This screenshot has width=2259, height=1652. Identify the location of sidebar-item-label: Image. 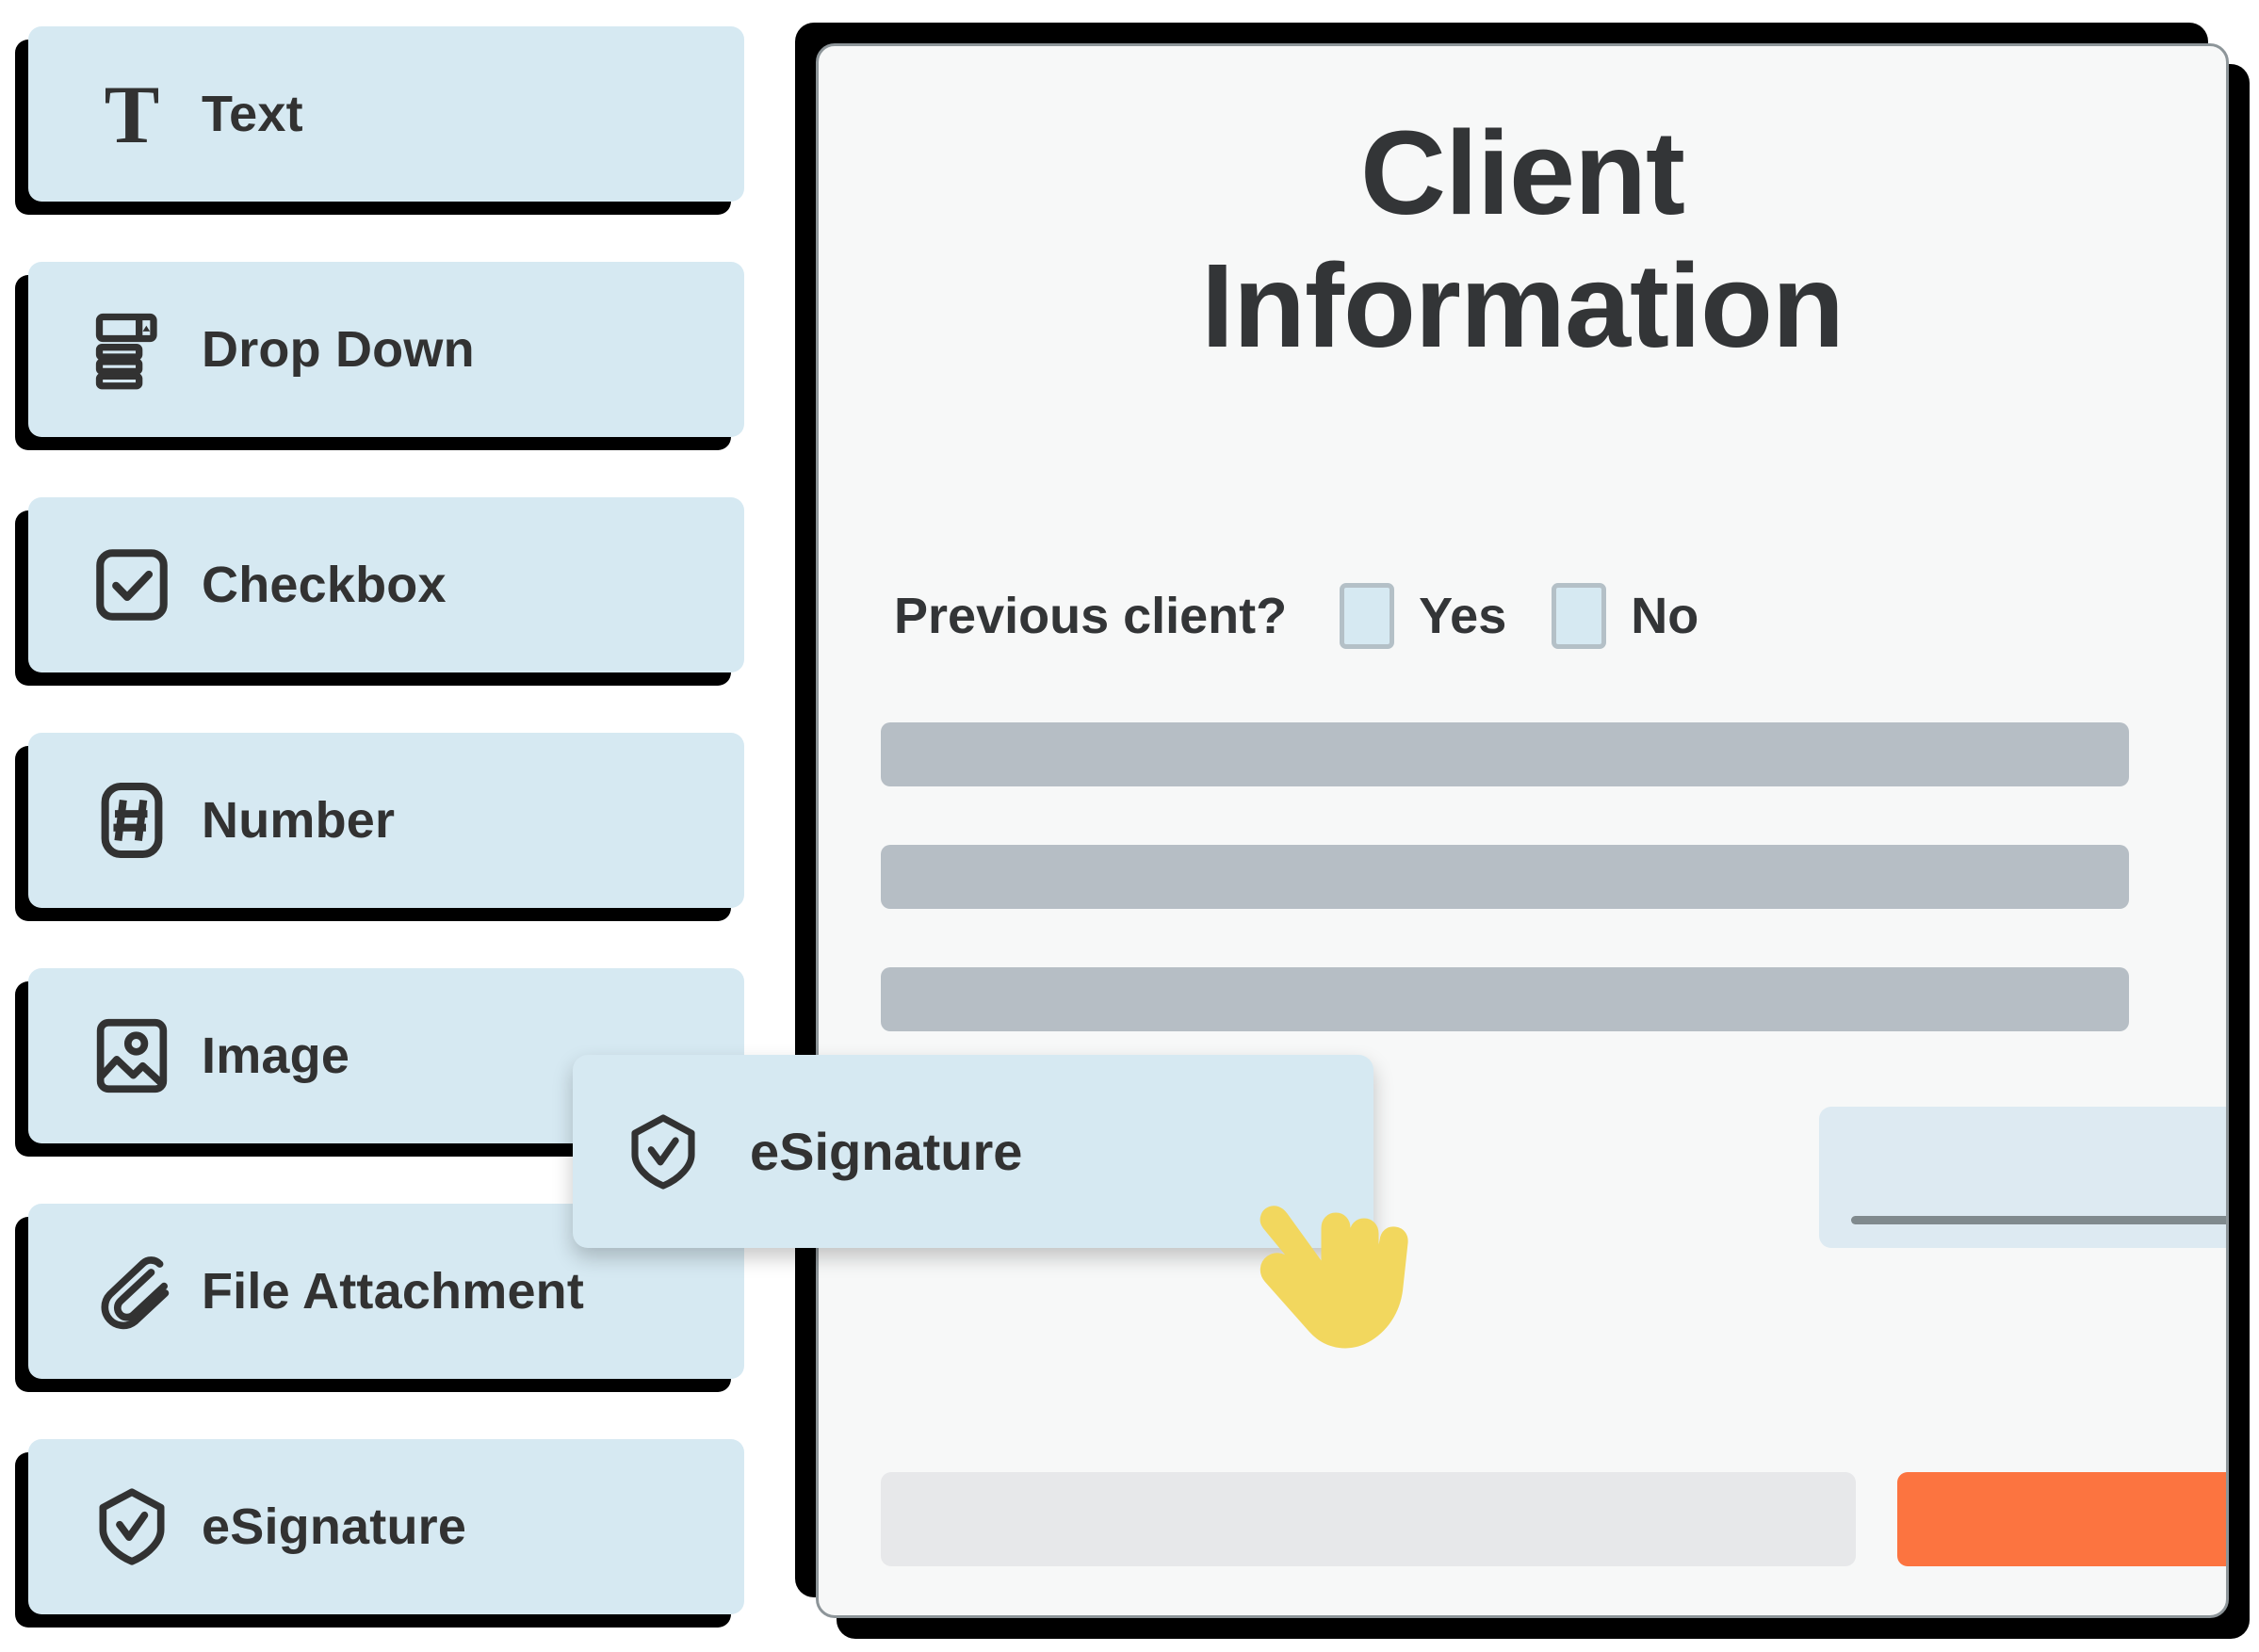
(276, 1056).